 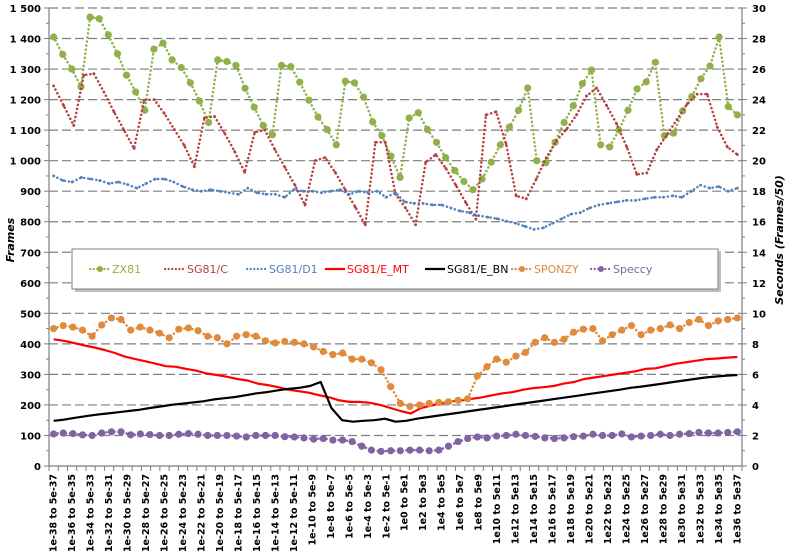 I want to click on y-tick-label-right: 24, so click(x=759, y=101).